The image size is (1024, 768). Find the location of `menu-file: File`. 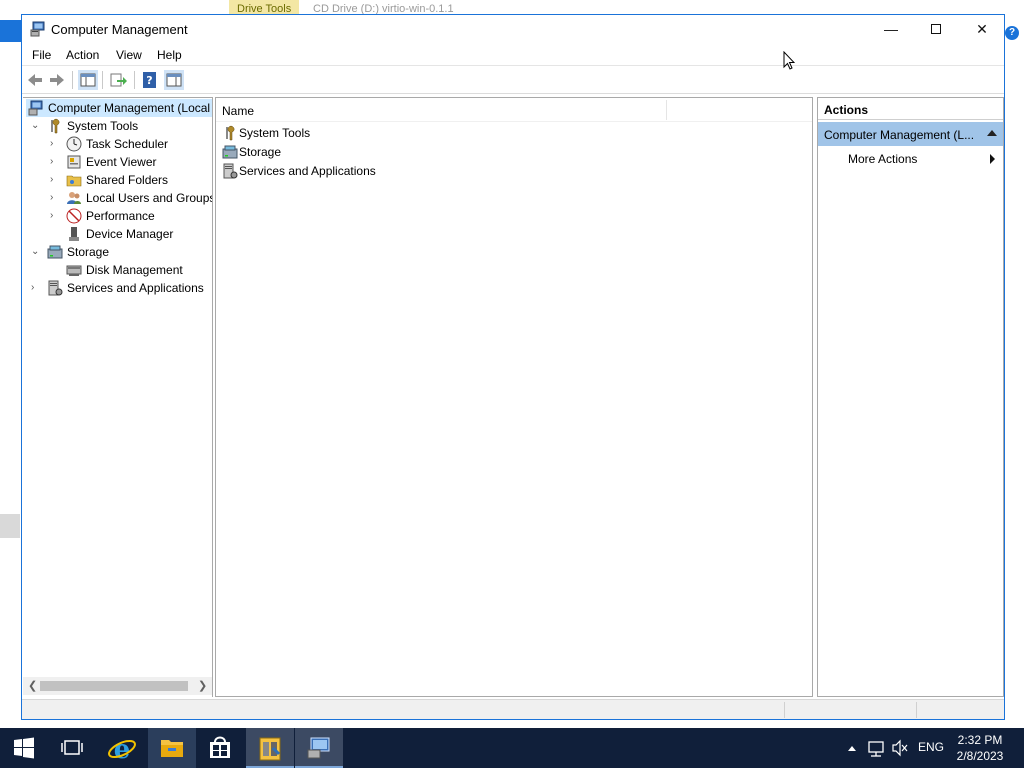

menu-file: File is located at coordinates (41, 55).